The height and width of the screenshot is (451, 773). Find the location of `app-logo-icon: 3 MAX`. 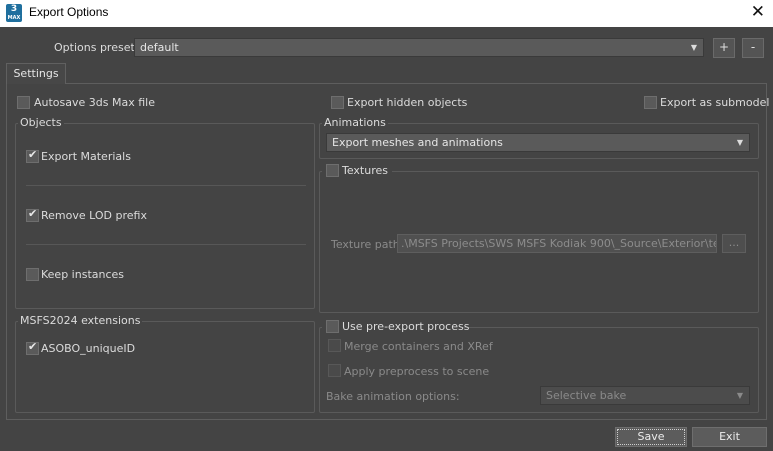

app-logo-icon: 3 MAX is located at coordinates (14, 13).